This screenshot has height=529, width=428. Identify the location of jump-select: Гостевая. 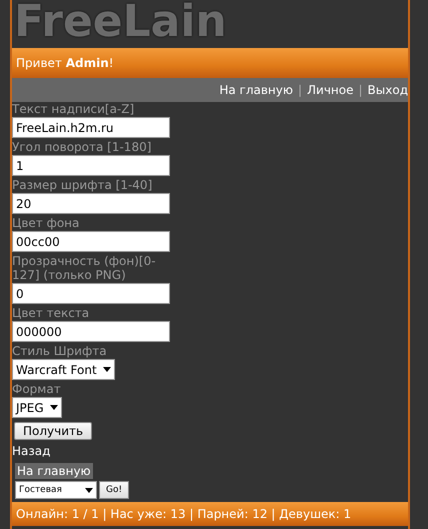
(56, 490).